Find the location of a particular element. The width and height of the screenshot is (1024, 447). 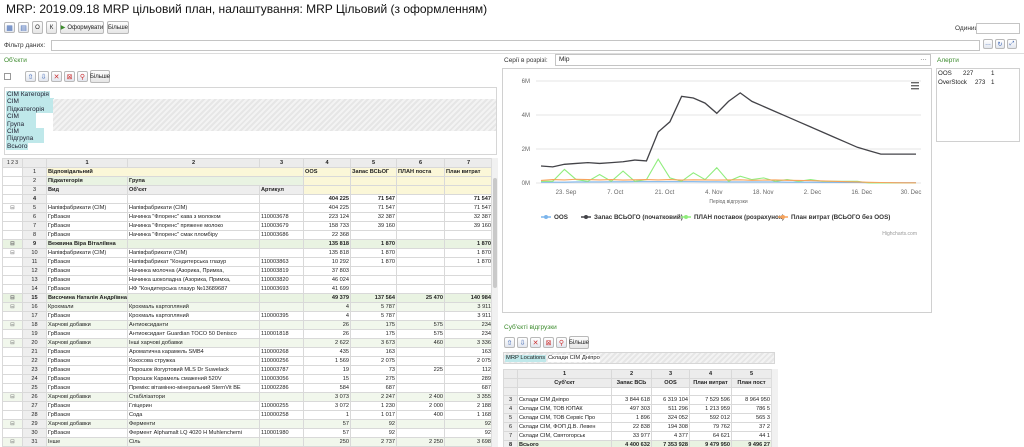

unit-select is located at coordinates (998, 28).